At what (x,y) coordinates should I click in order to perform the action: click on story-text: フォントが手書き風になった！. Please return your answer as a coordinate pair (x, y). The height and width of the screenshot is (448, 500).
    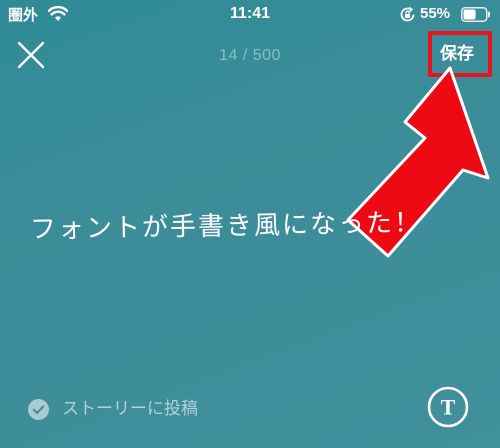
    Looking at the image, I should click on (250, 226).